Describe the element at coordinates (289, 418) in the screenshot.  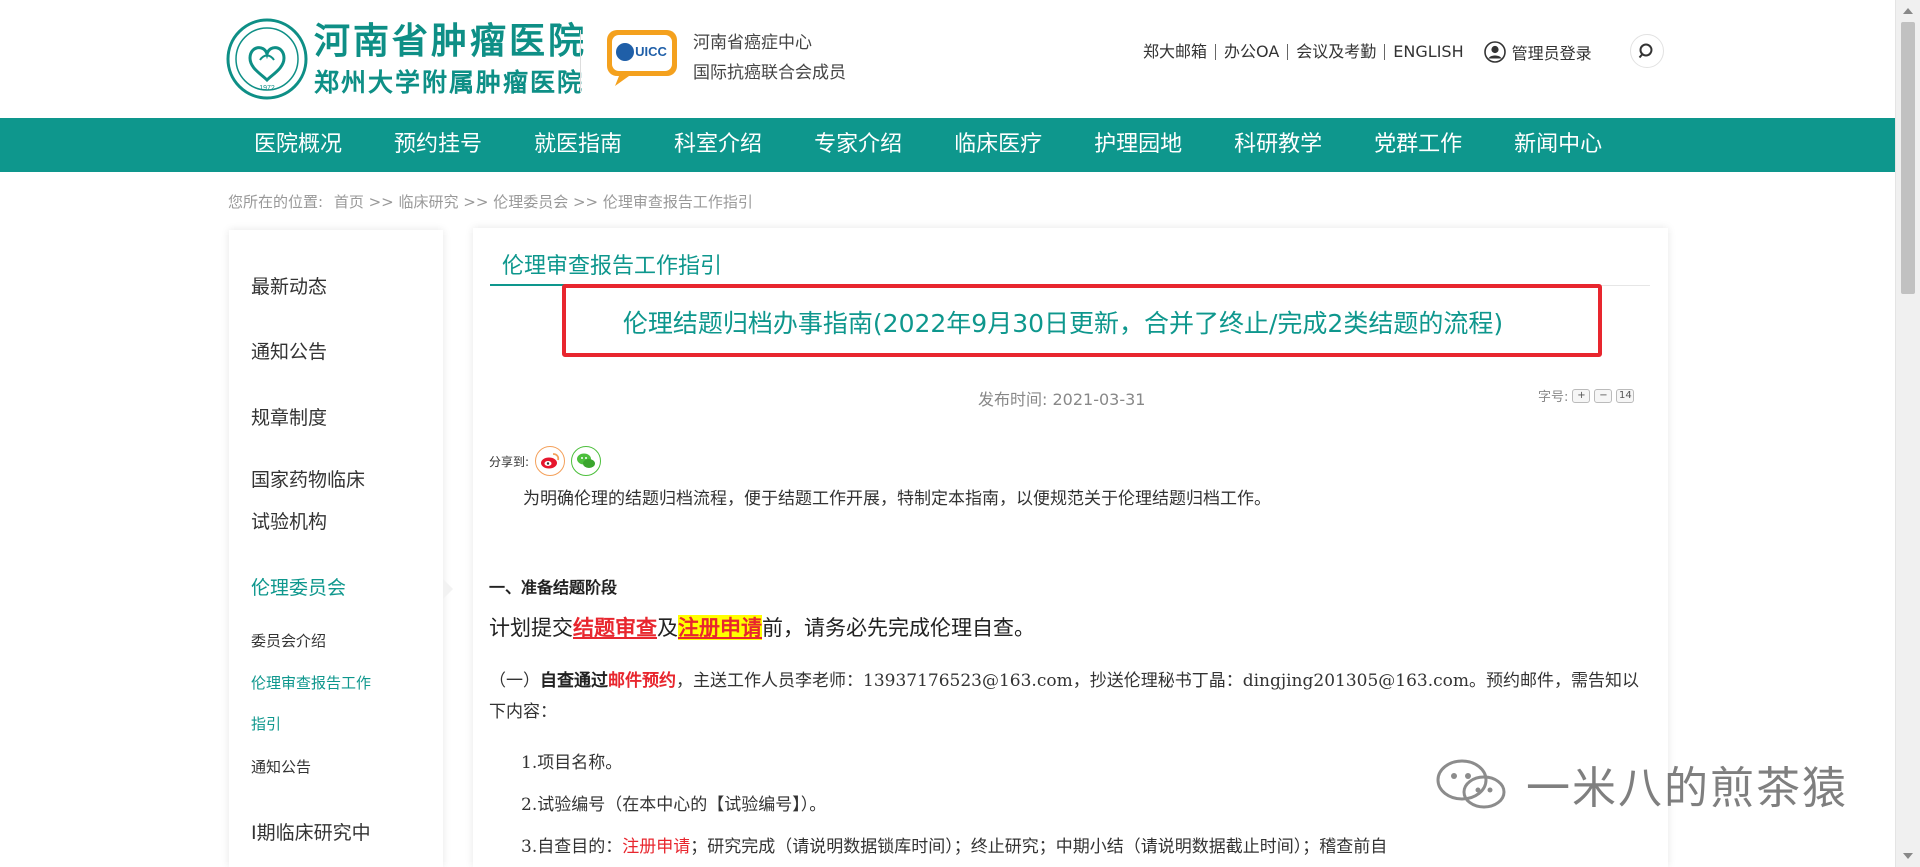
I see `sidebar-item-regulations: 规章制度` at that location.